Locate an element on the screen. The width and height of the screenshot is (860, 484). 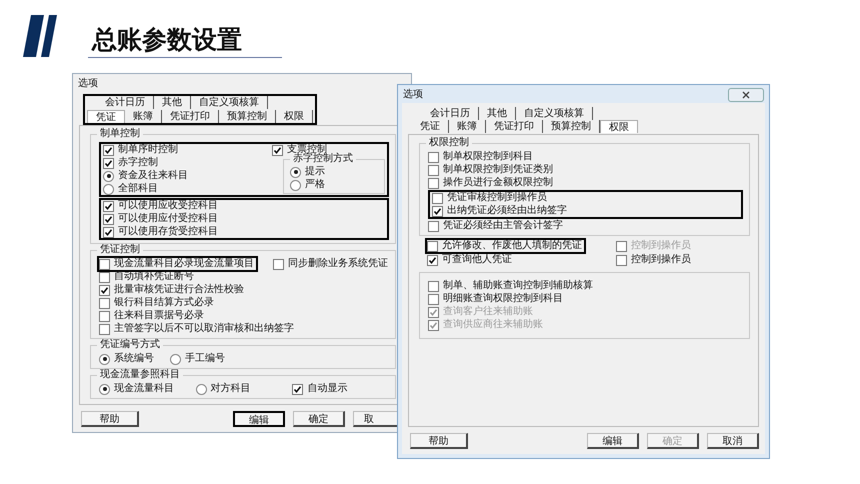
checkbox-option: 凭证必须经由主管会计签字 is located at coordinates (495, 226).